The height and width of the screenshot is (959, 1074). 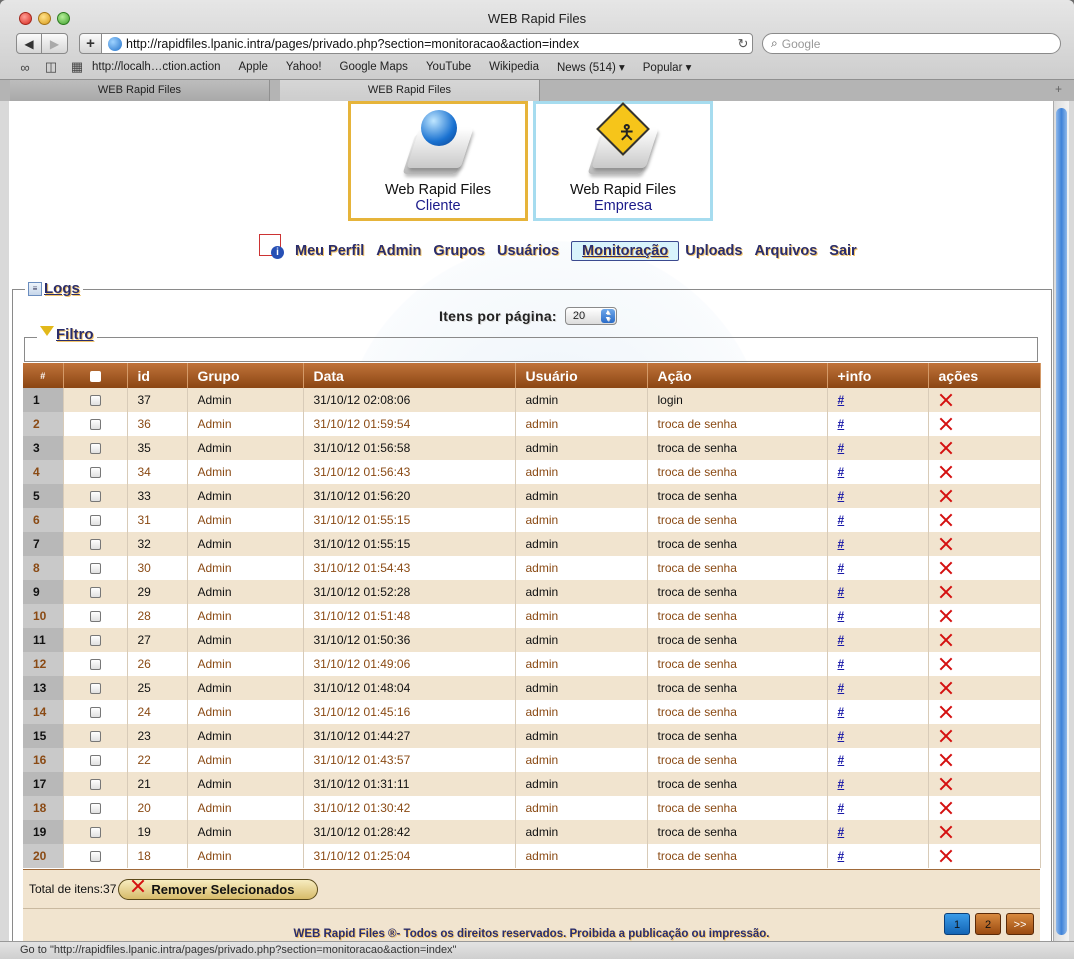 What do you see at coordinates (514, 67) in the screenshot?
I see `bookmark-wikipedia: Wikipedia` at bounding box center [514, 67].